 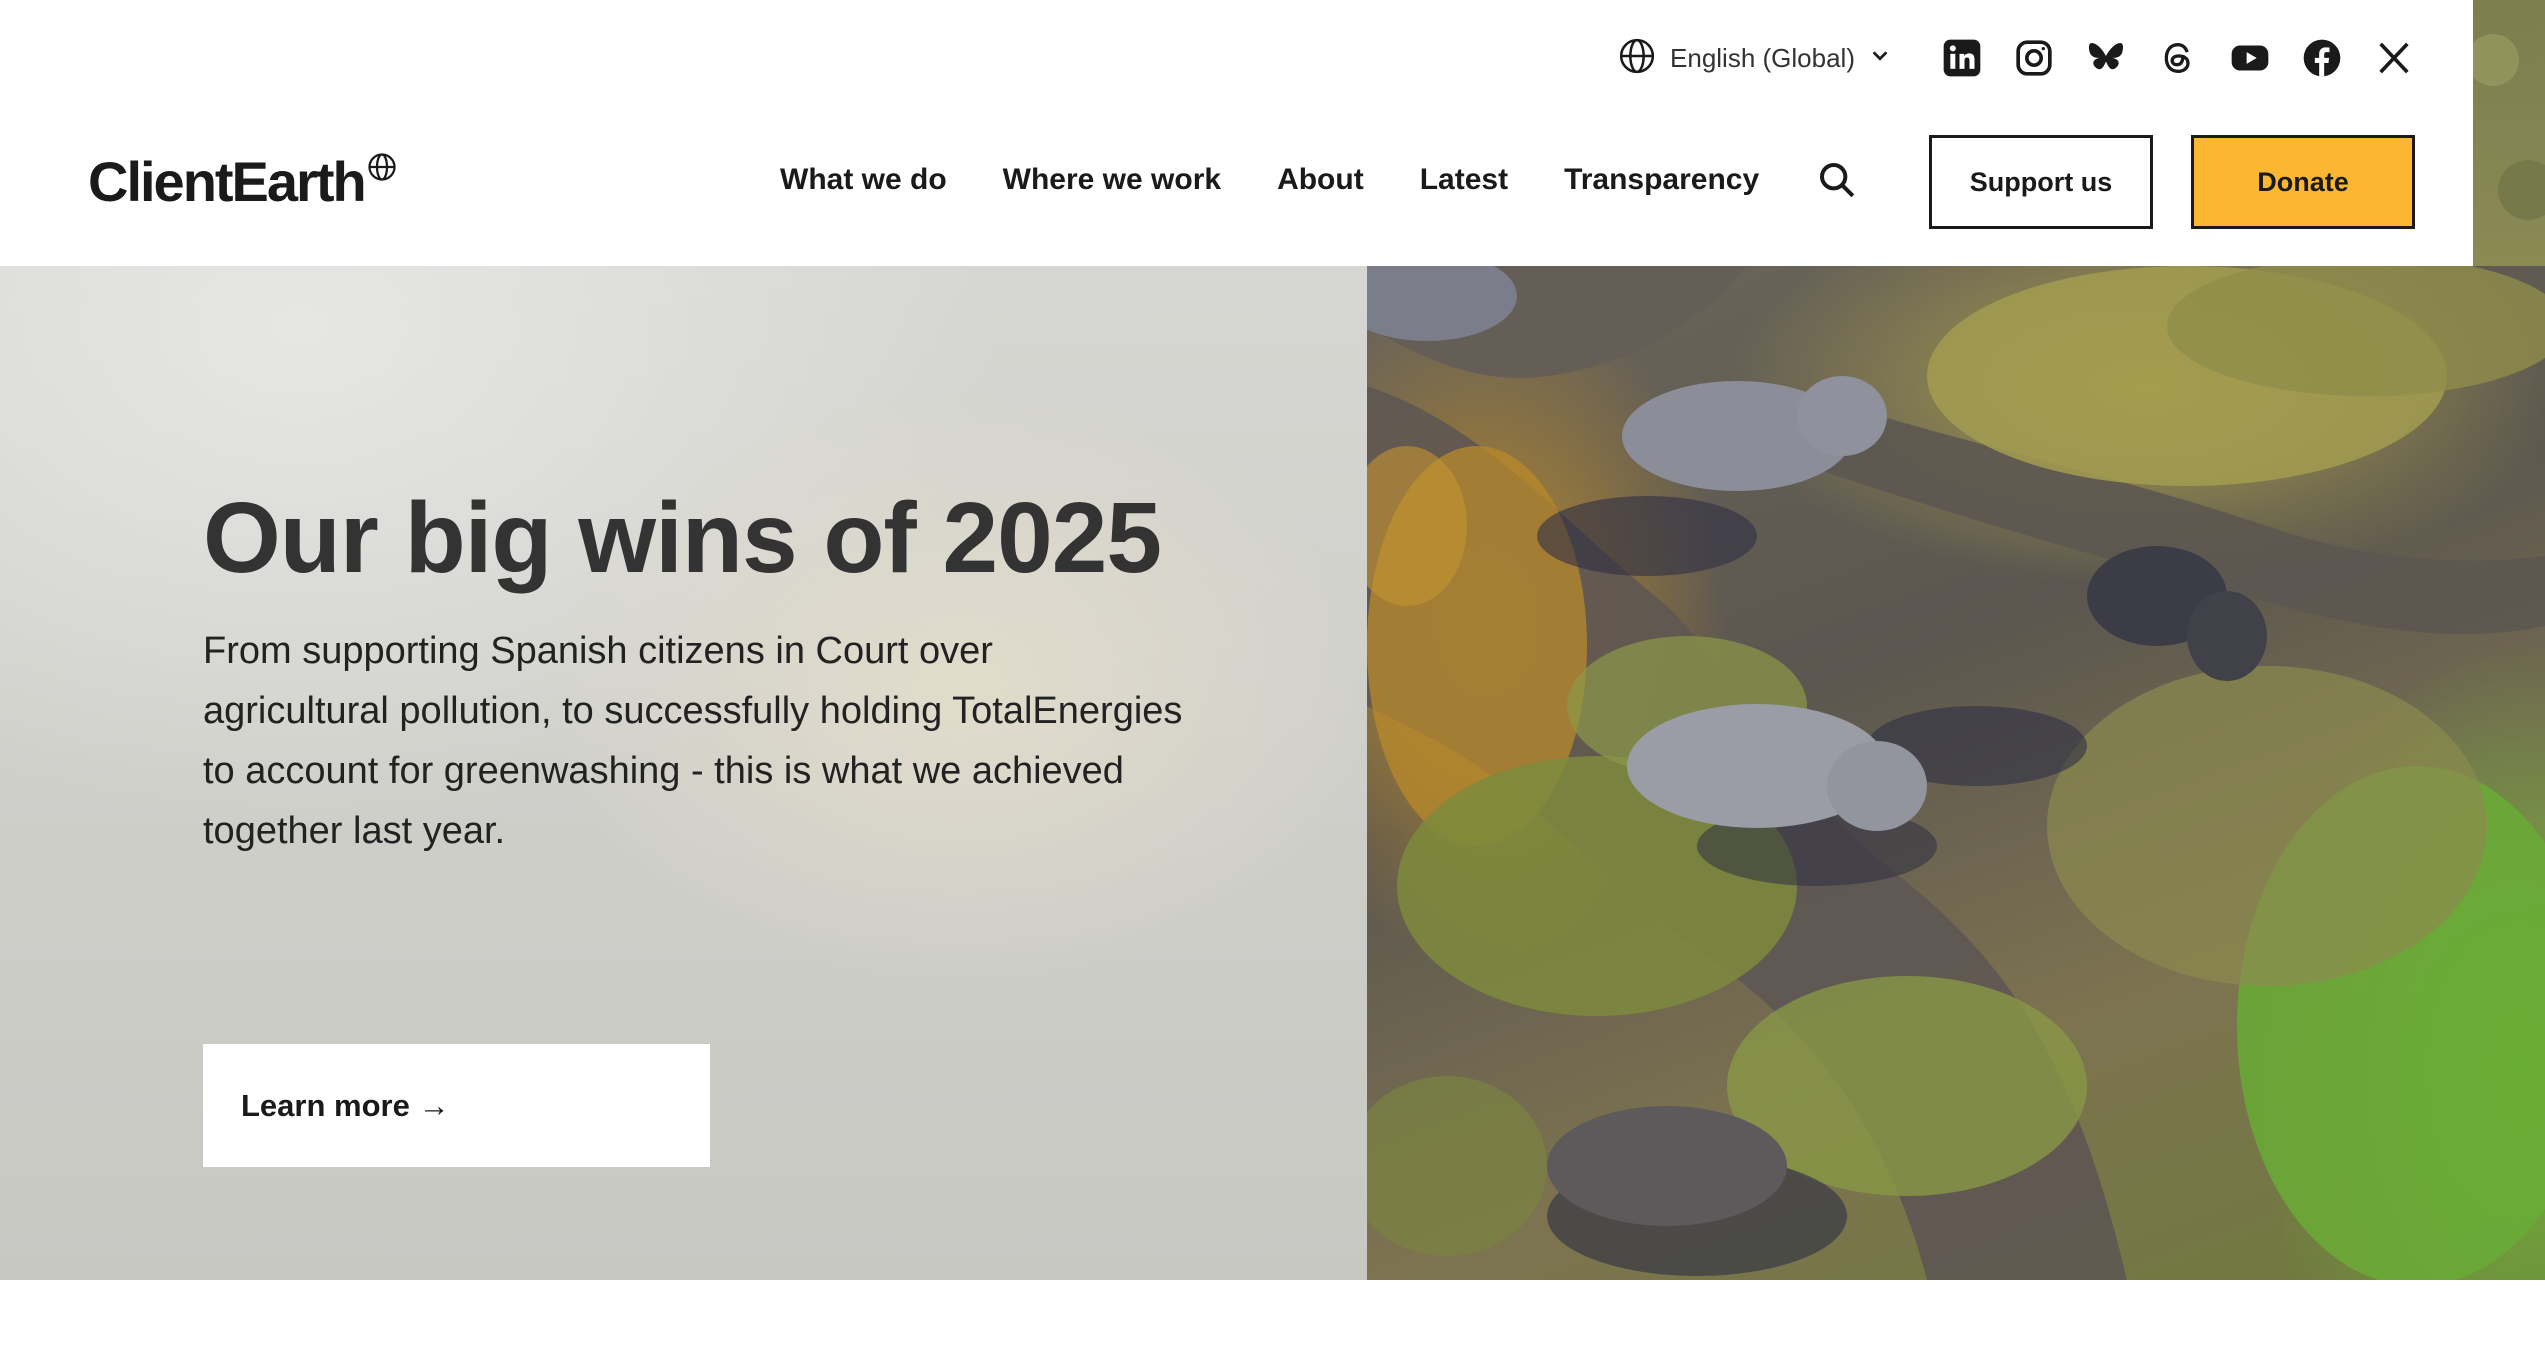 I want to click on language-selector: English (Global), so click(x=1754, y=58).